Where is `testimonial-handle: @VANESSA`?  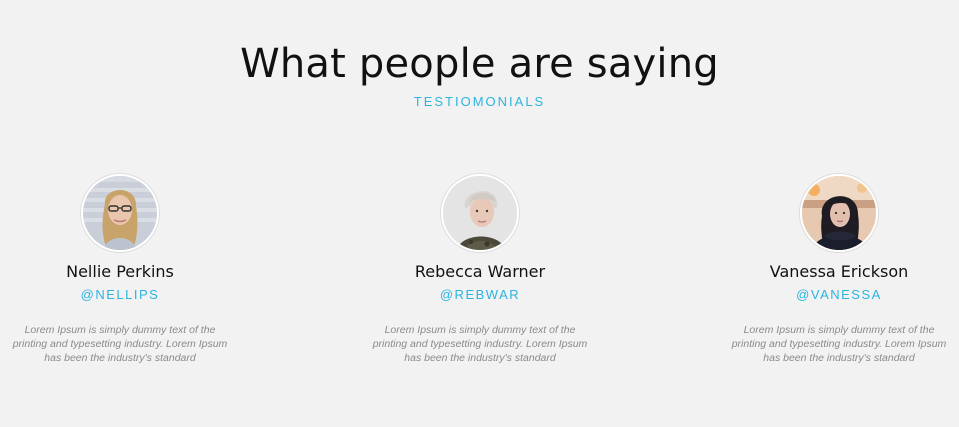 testimonial-handle: @VANESSA is located at coordinates (839, 294).